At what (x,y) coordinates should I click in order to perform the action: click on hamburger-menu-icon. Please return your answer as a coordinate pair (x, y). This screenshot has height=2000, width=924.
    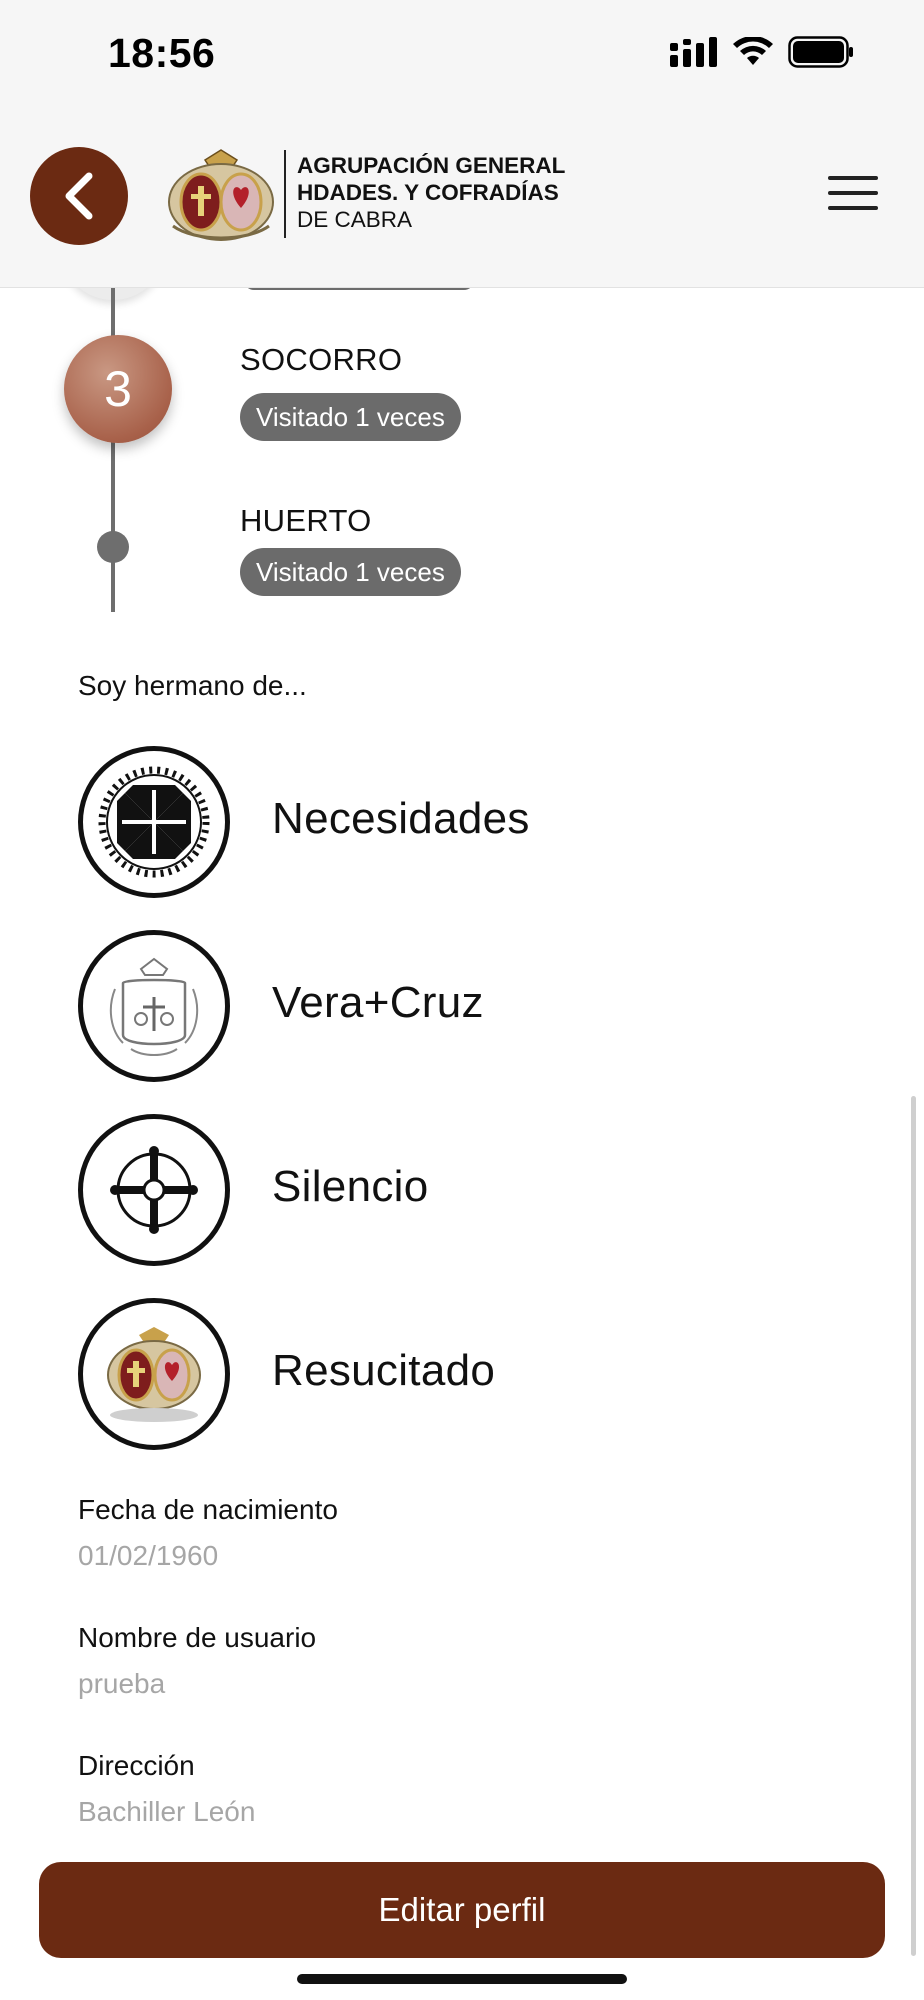
    Looking at the image, I should click on (855, 194).